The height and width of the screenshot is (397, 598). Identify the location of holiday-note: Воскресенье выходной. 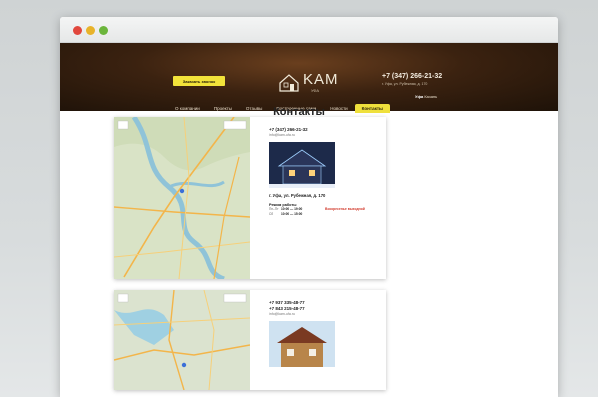
(345, 209).